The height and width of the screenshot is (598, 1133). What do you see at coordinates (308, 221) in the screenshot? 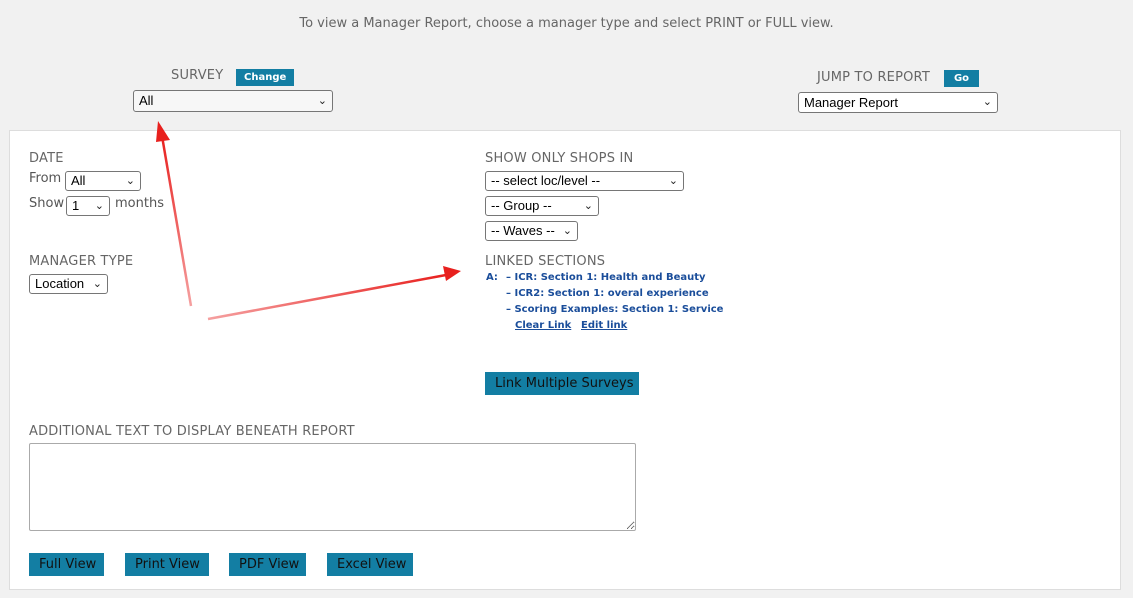
I see `annotation-arrows` at bounding box center [308, 221].